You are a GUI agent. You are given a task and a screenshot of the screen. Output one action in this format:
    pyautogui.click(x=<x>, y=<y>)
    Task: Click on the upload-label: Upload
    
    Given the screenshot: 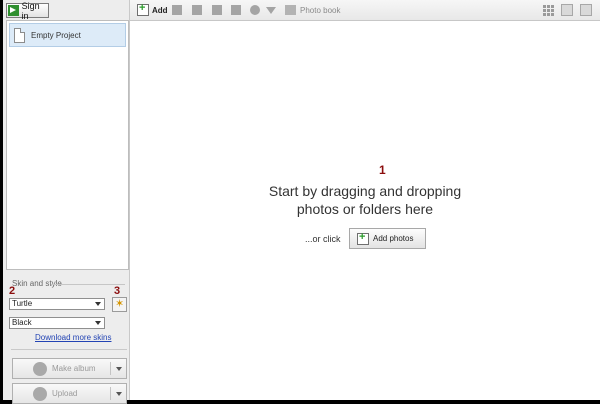 What is the action you would take?
    pyautogui.click(x=65, y=393)
    